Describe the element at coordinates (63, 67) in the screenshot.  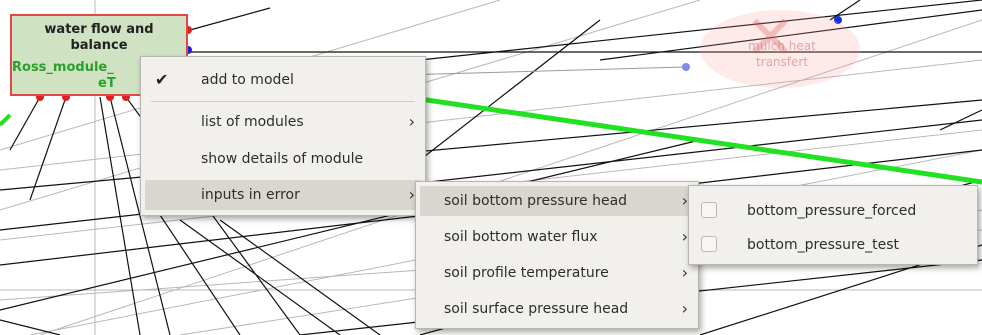
I see `module-id-line1: Ross_module_` at that location.